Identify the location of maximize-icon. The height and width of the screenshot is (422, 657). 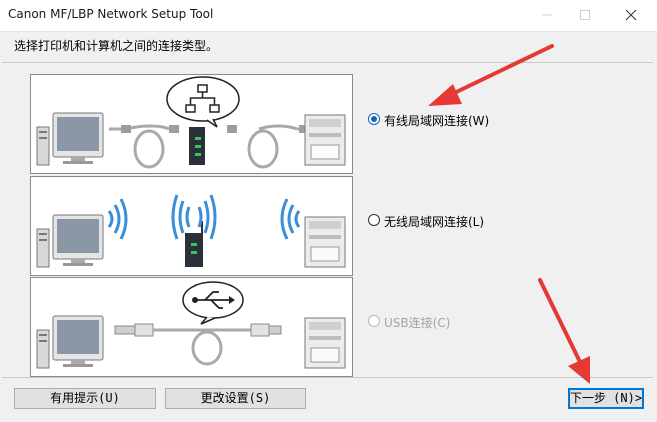
(585, 15).